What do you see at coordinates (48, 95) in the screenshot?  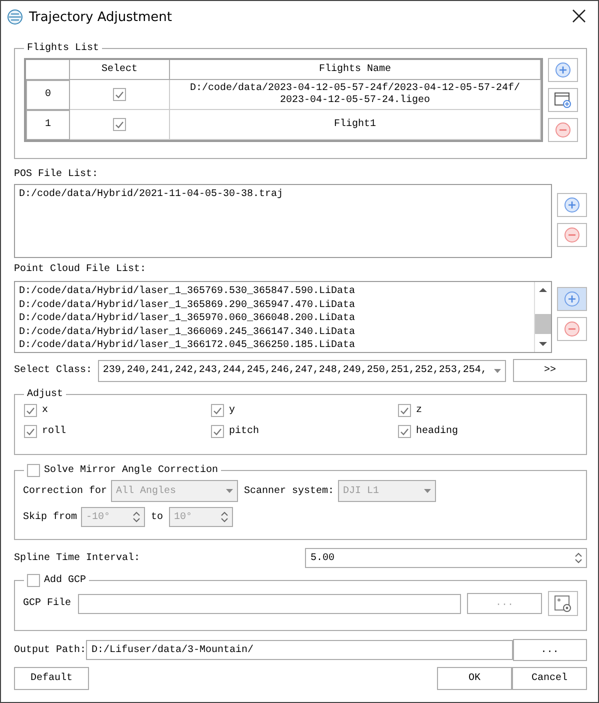 I see `row-index: 0` at bounding box center [48, 95].